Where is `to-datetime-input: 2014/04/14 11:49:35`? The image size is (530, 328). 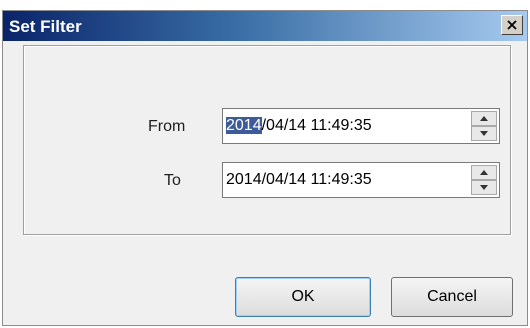
to-datetime-input: 2014/04/14 11:49:35 is located at coordinates (361, 180).